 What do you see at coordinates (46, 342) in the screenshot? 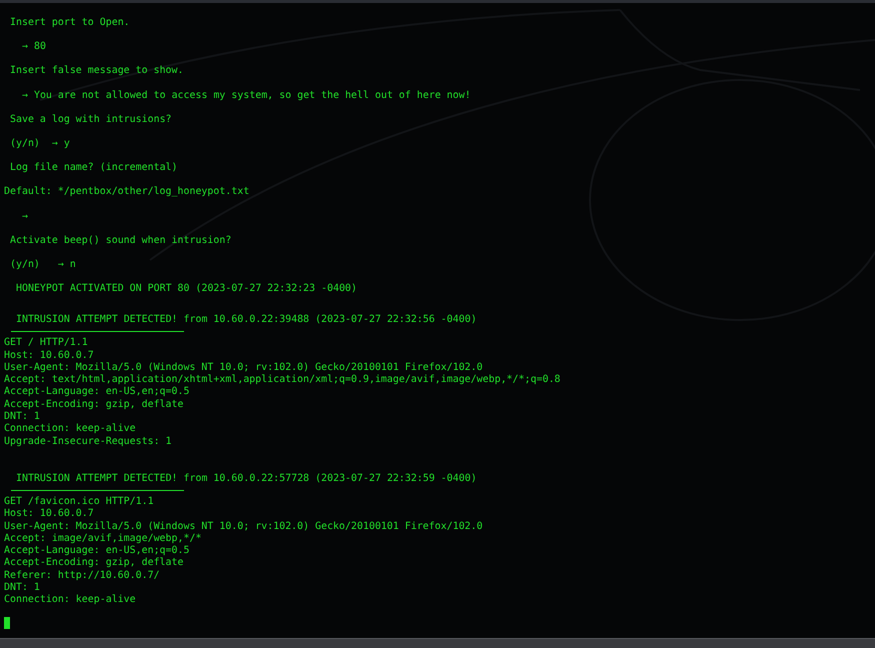
I see `request-header-line: GET / HTTP/1.1` at bounding box center [46, 342].